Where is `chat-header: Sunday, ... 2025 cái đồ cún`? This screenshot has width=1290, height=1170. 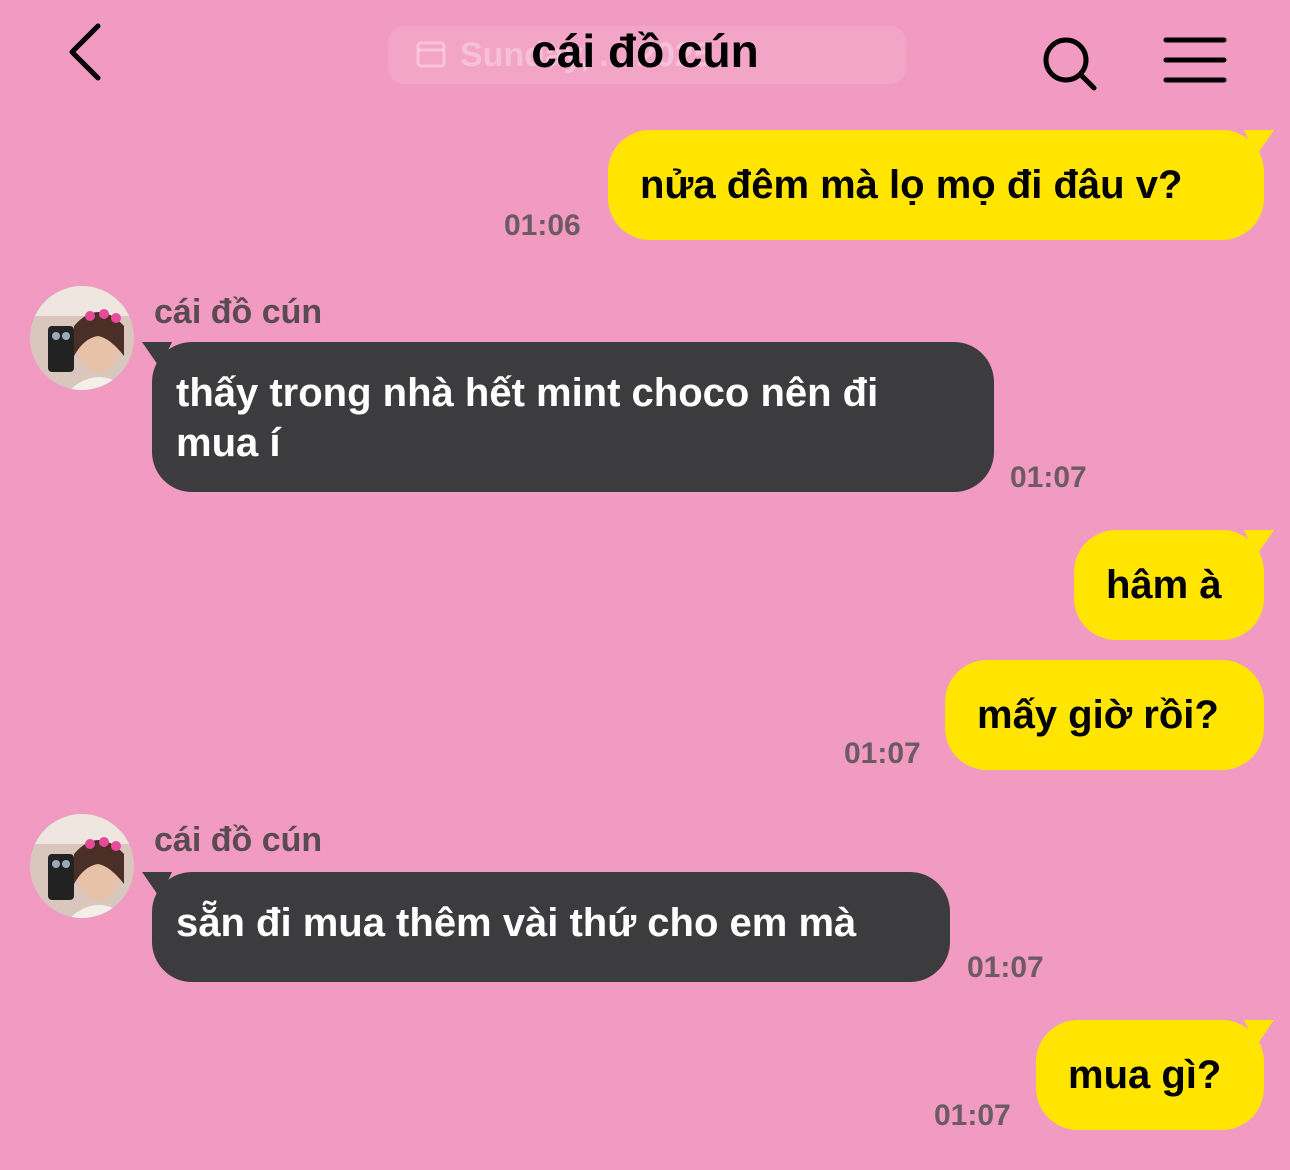
chat-header: Sunday, ... 2025 cái đồ cún is located at coordinates (645, 55).